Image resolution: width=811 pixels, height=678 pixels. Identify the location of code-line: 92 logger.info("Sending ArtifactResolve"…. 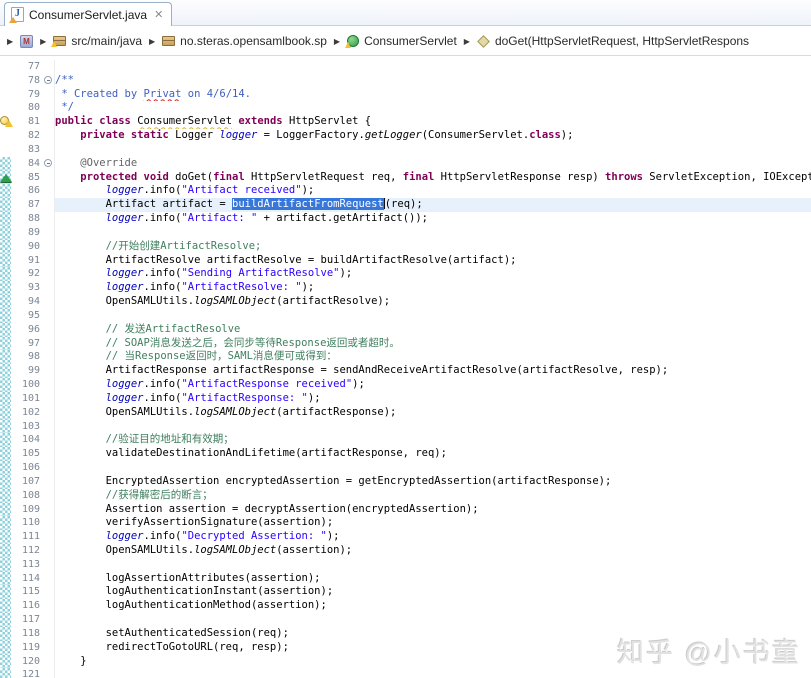
(405, 274).